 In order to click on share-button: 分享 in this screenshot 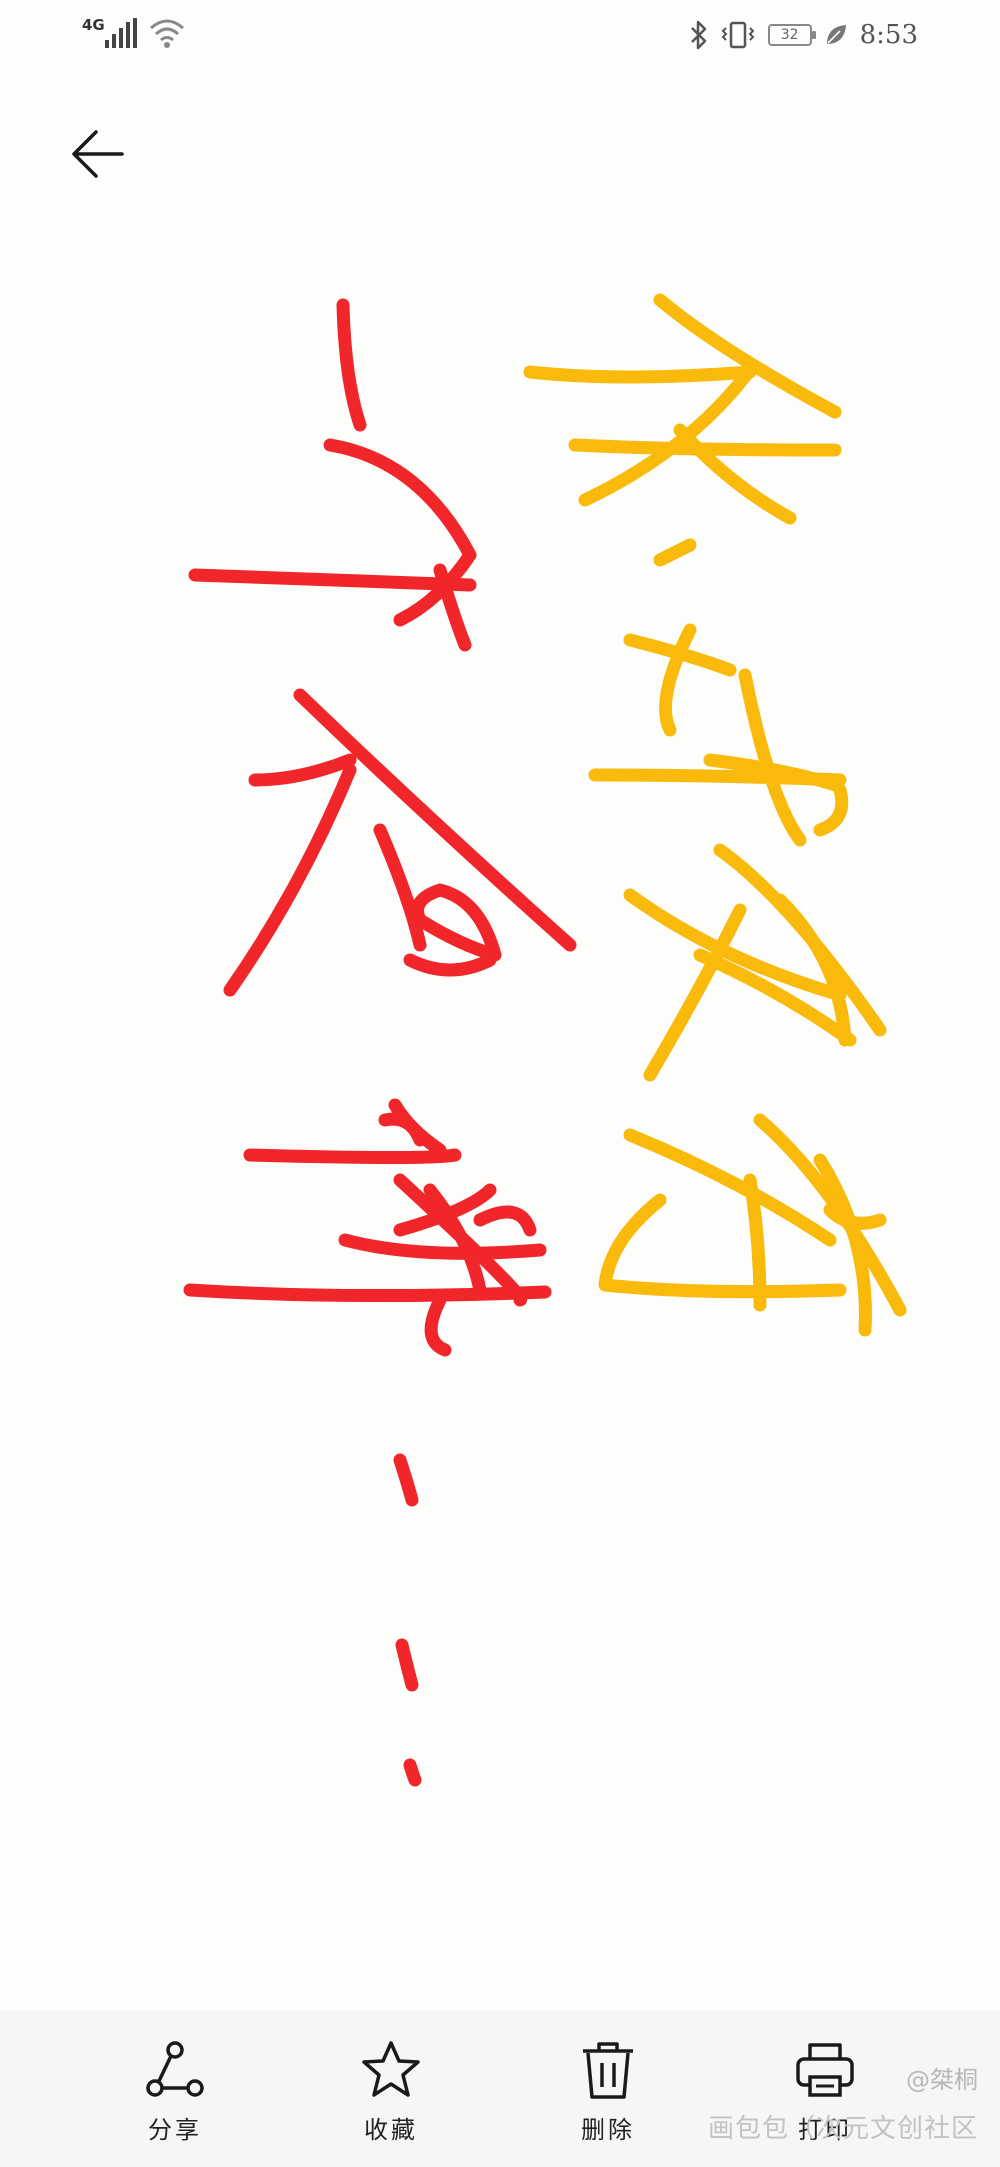, I will do `click(175, 2098)`.